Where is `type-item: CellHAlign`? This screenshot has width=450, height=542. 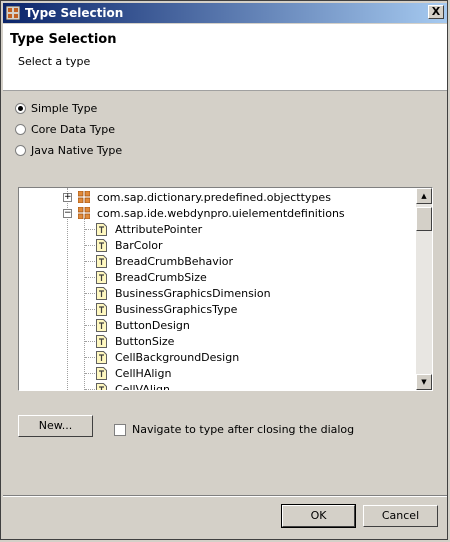
type-item: CellHAlign is located at coordinates (133, 373).